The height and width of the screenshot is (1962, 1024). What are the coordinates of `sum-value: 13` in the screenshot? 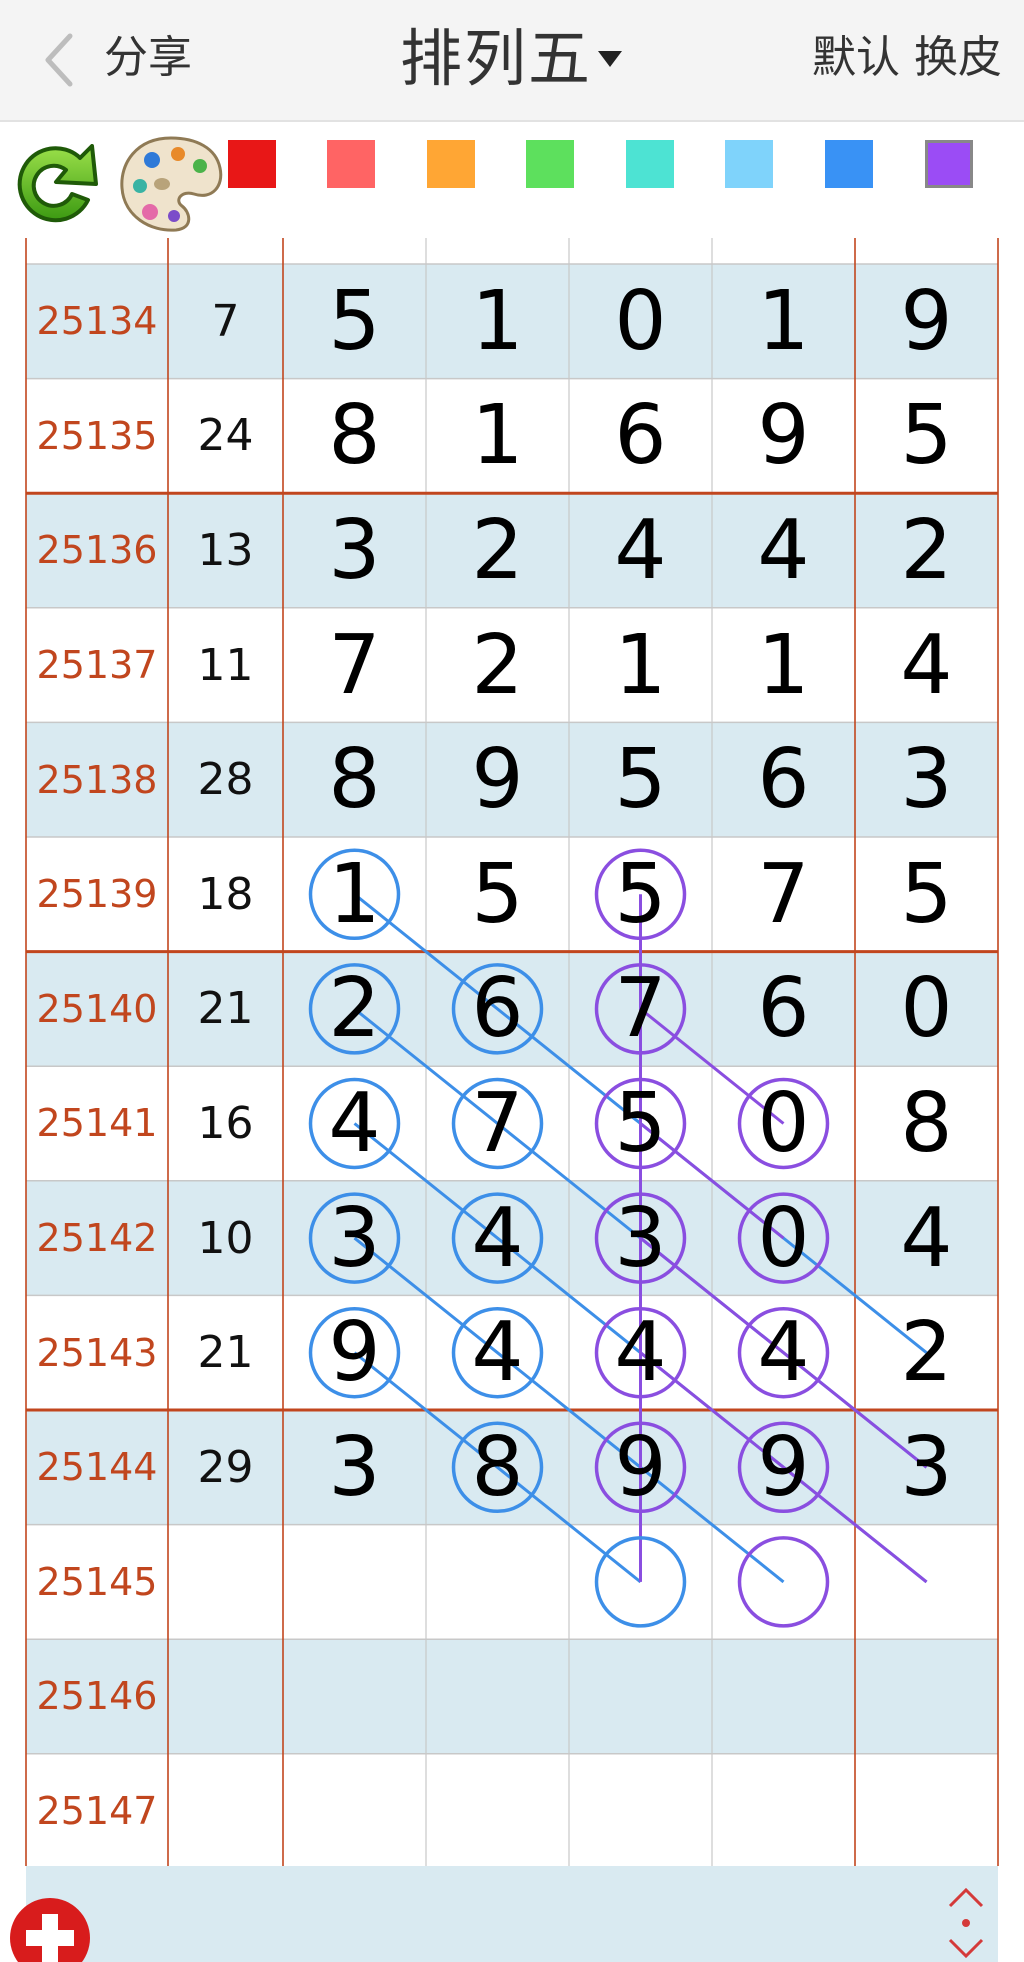 It's located at (225, 550).